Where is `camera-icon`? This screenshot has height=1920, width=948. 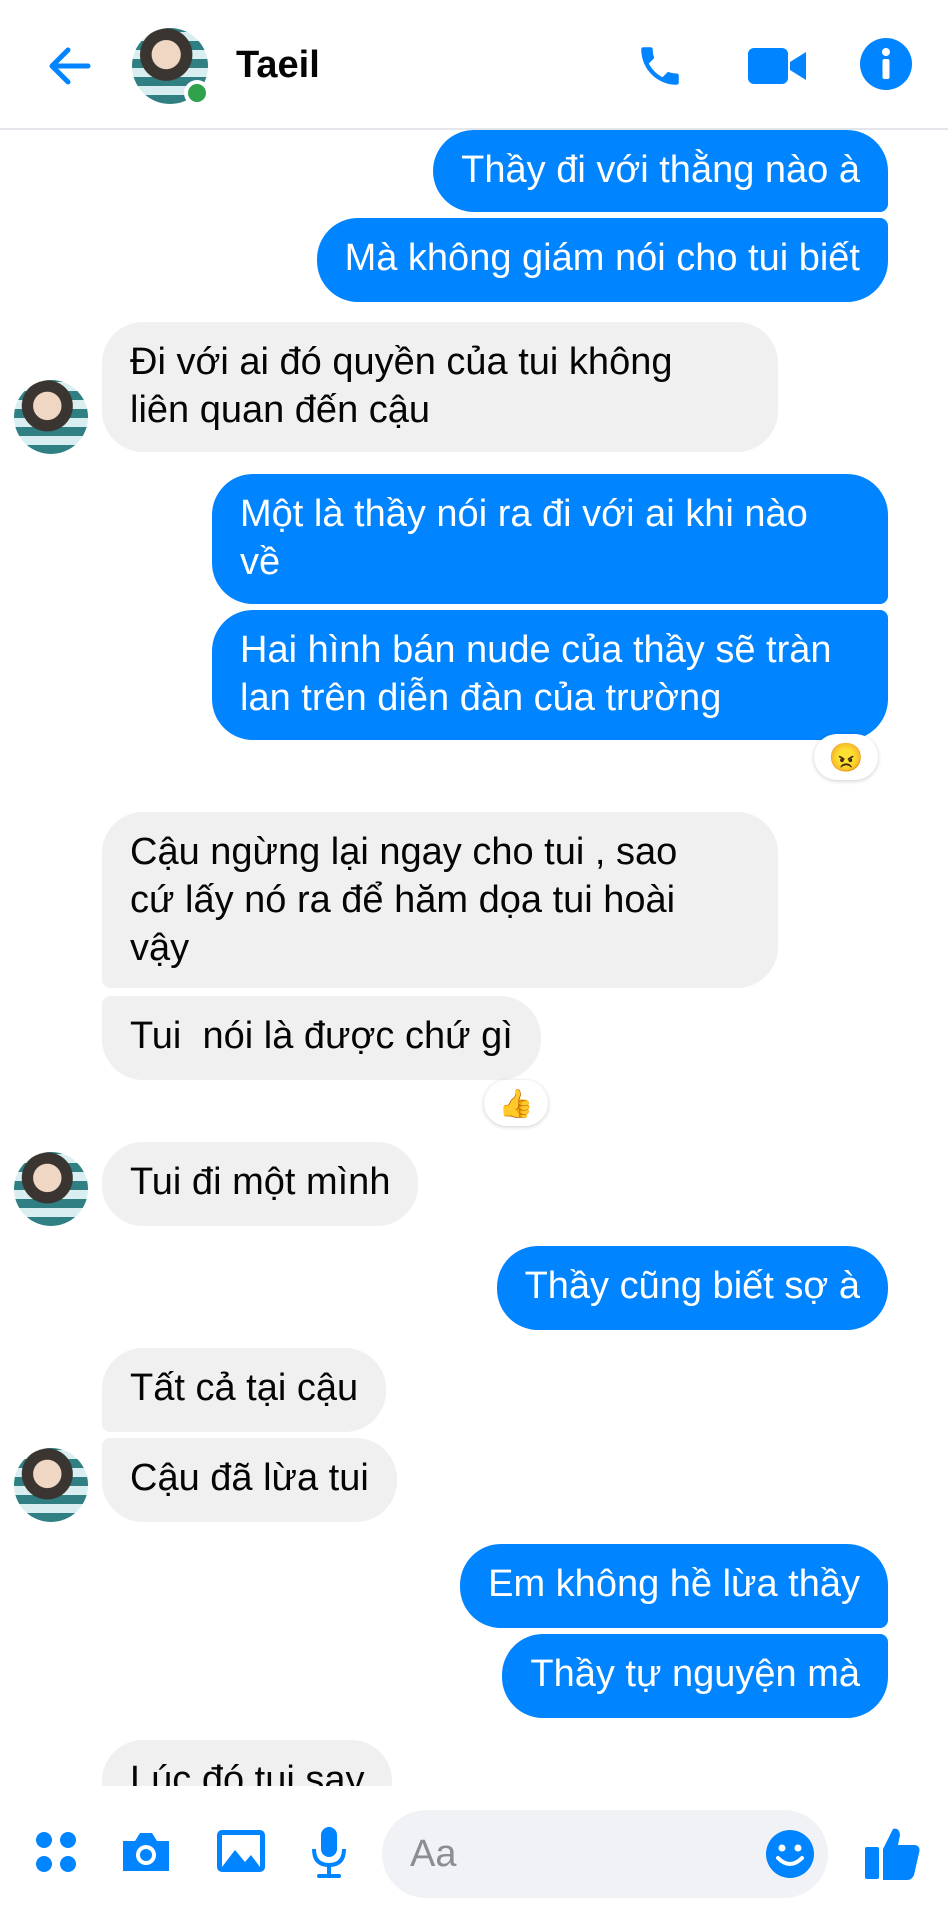 camera-icon is located at coordinates (146, 1852).